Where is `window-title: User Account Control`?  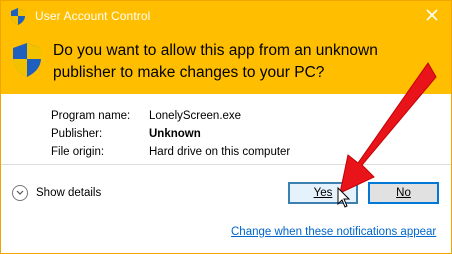
window-title: User Account Control is located at coordinates (93, 16).